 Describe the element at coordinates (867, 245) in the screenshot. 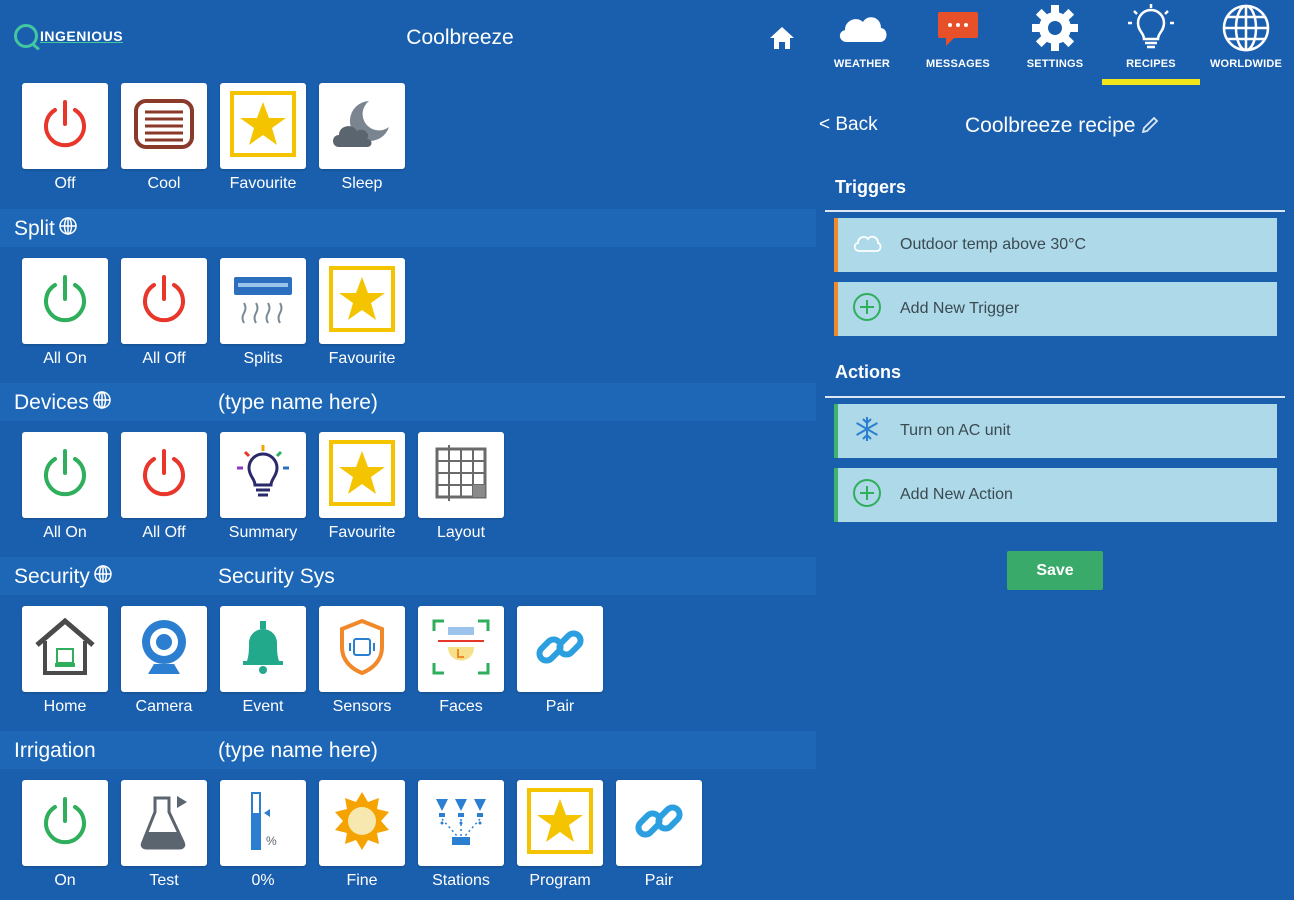

I see `cloud-outline-icon` at that location.